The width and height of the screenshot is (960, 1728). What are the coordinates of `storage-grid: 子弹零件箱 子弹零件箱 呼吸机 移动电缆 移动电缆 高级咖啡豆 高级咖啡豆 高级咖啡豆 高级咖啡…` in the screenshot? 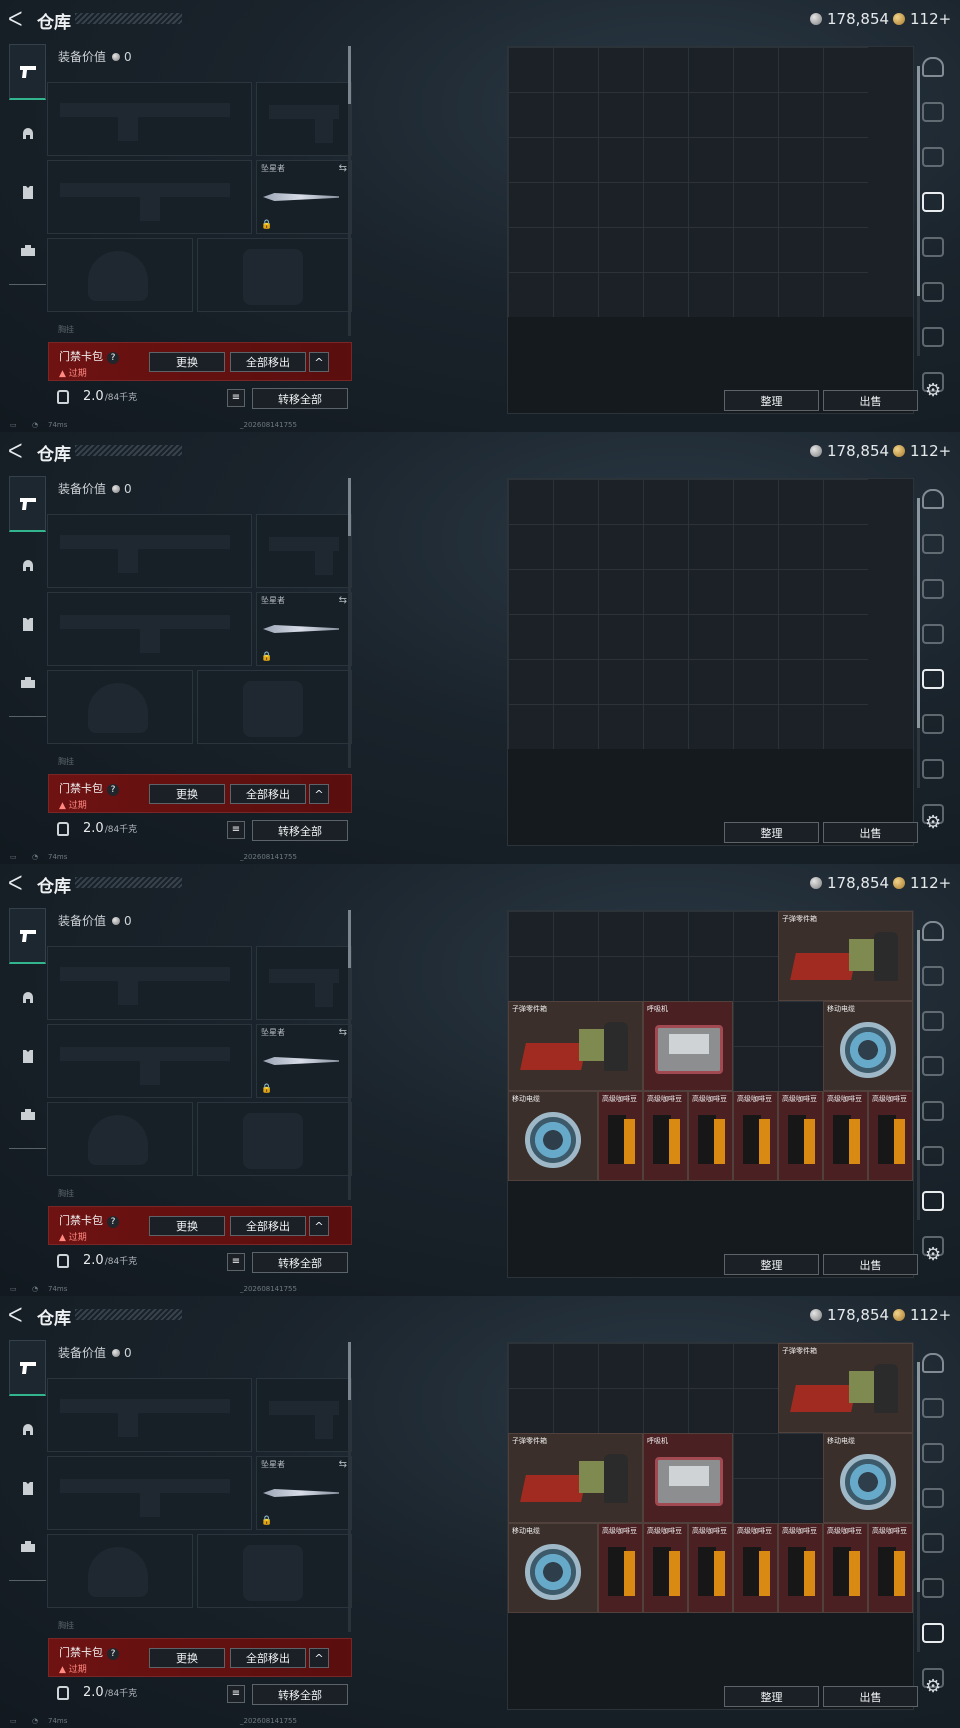 It's located at (712, 1094).